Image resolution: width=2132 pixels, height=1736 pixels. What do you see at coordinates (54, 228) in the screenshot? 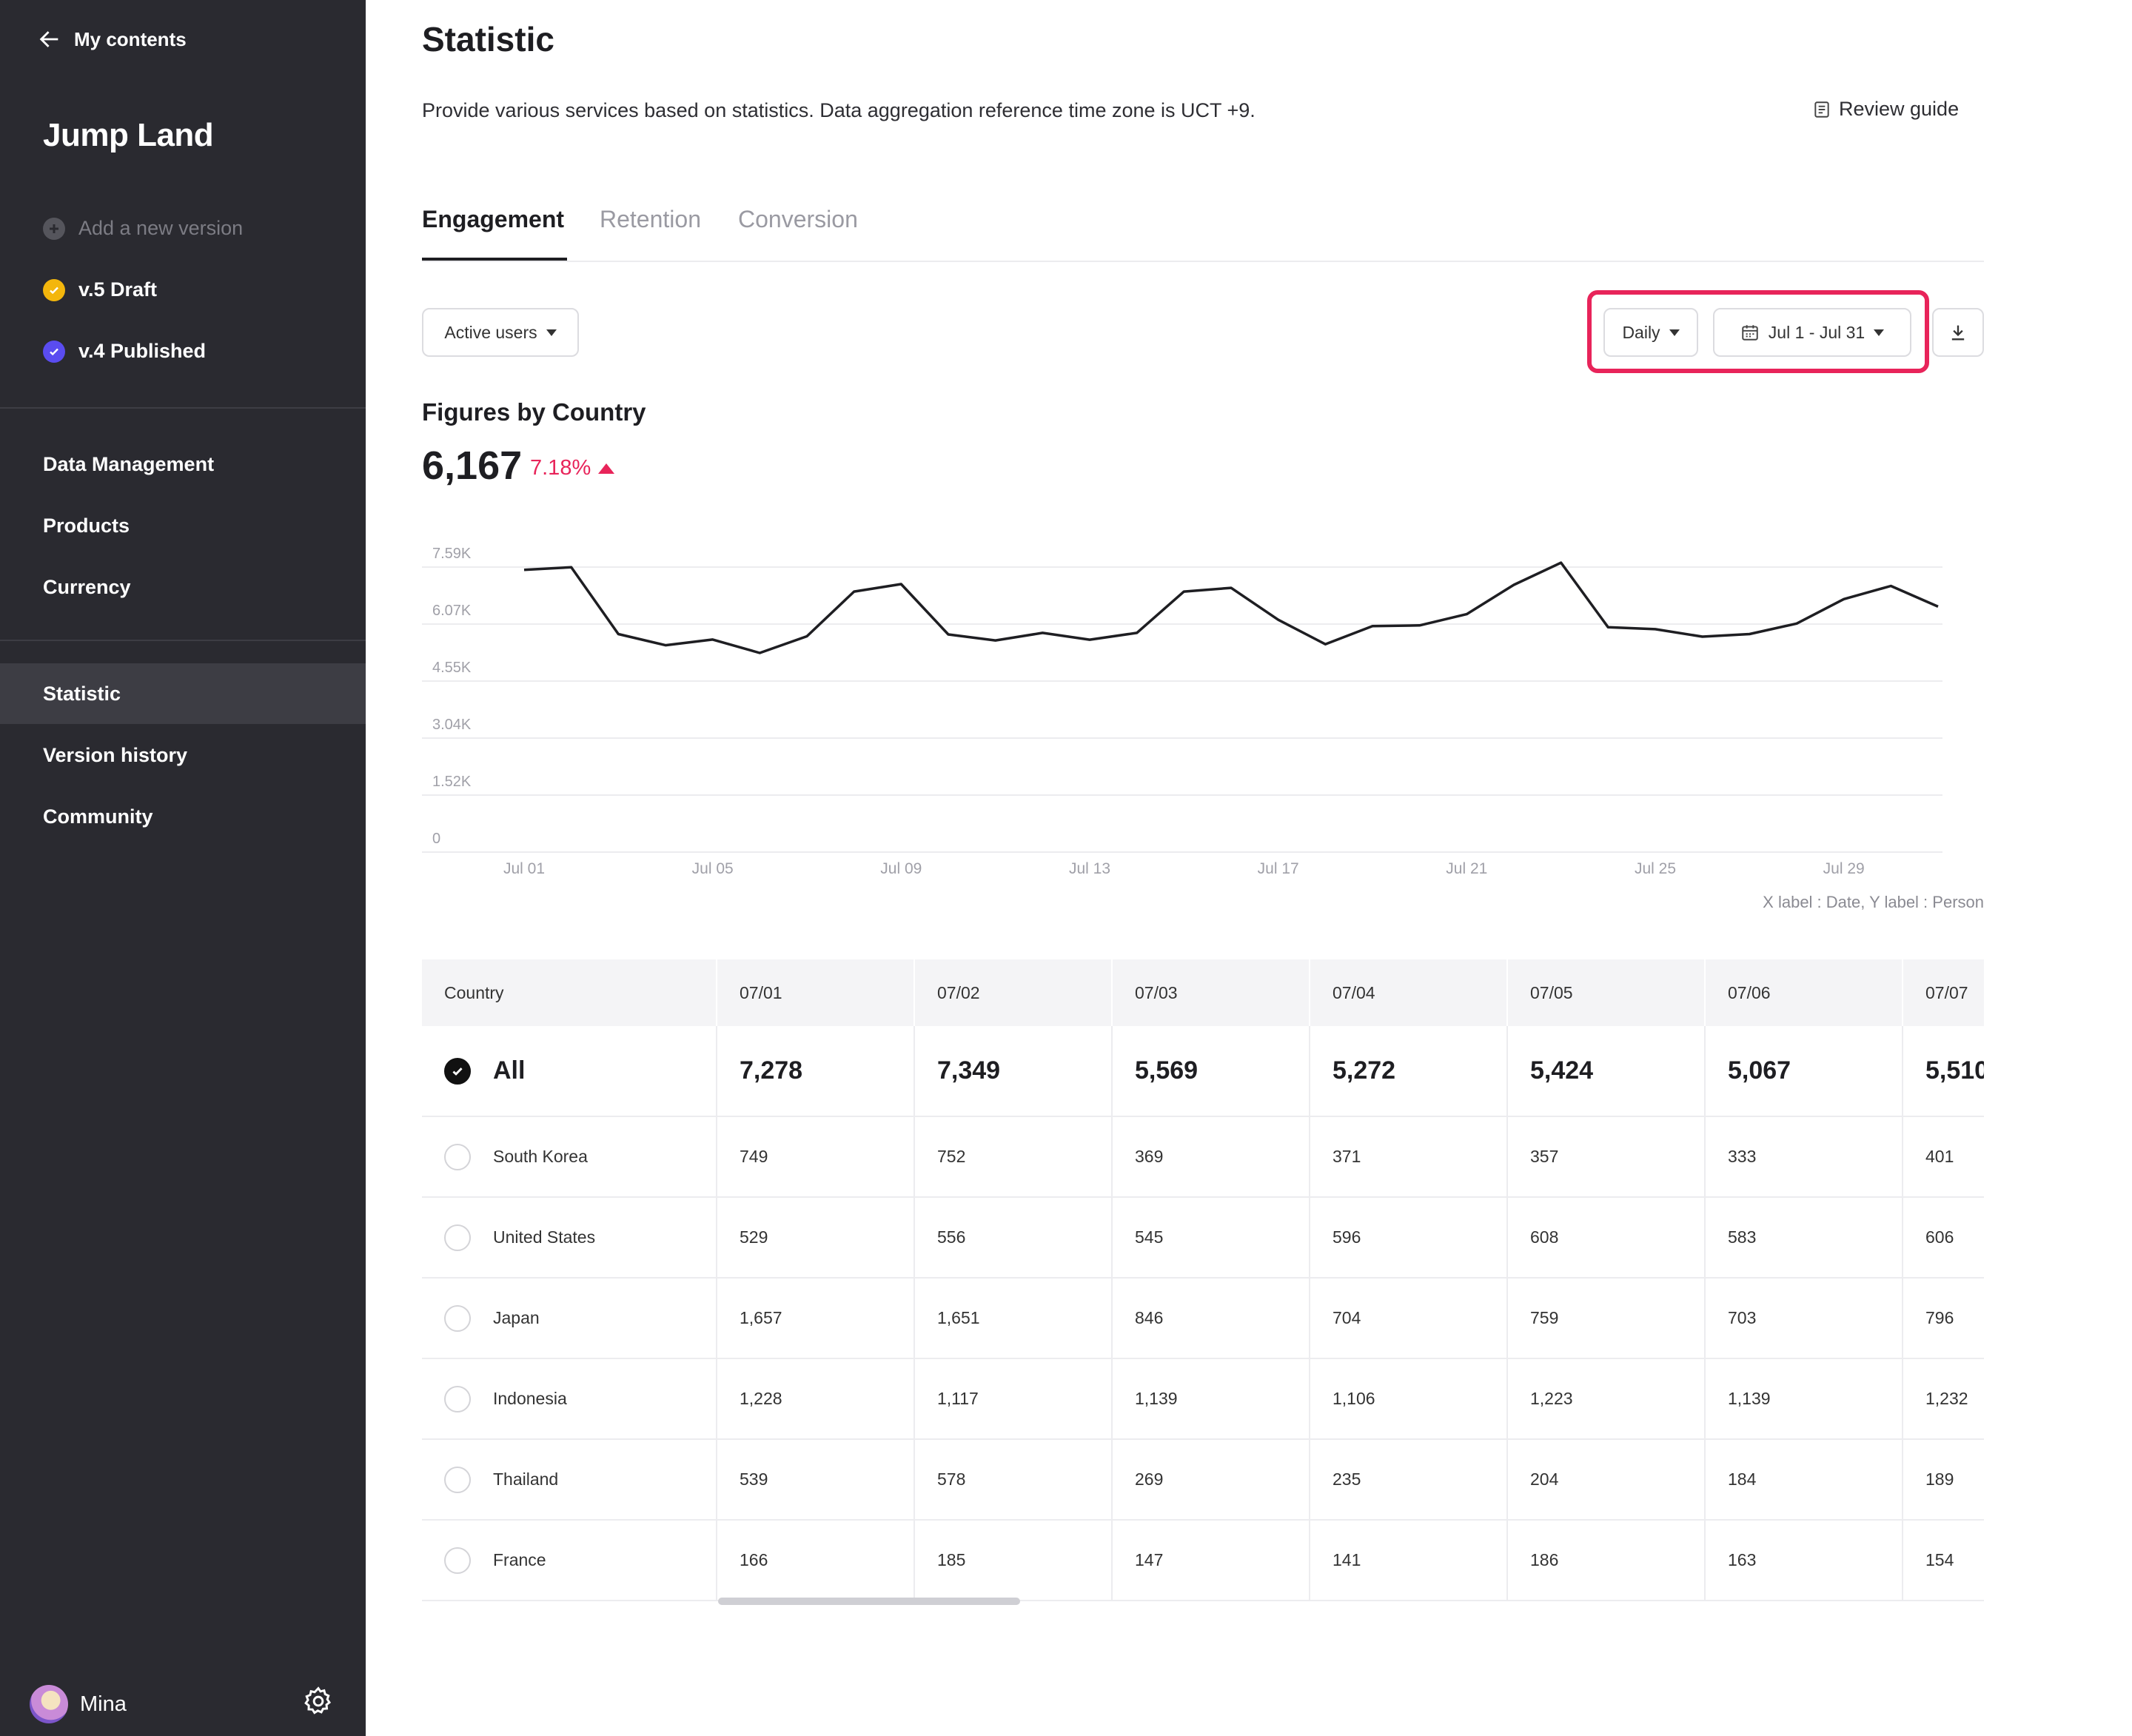
I see `plus-circle-icon` at bounding box center [54, 228].